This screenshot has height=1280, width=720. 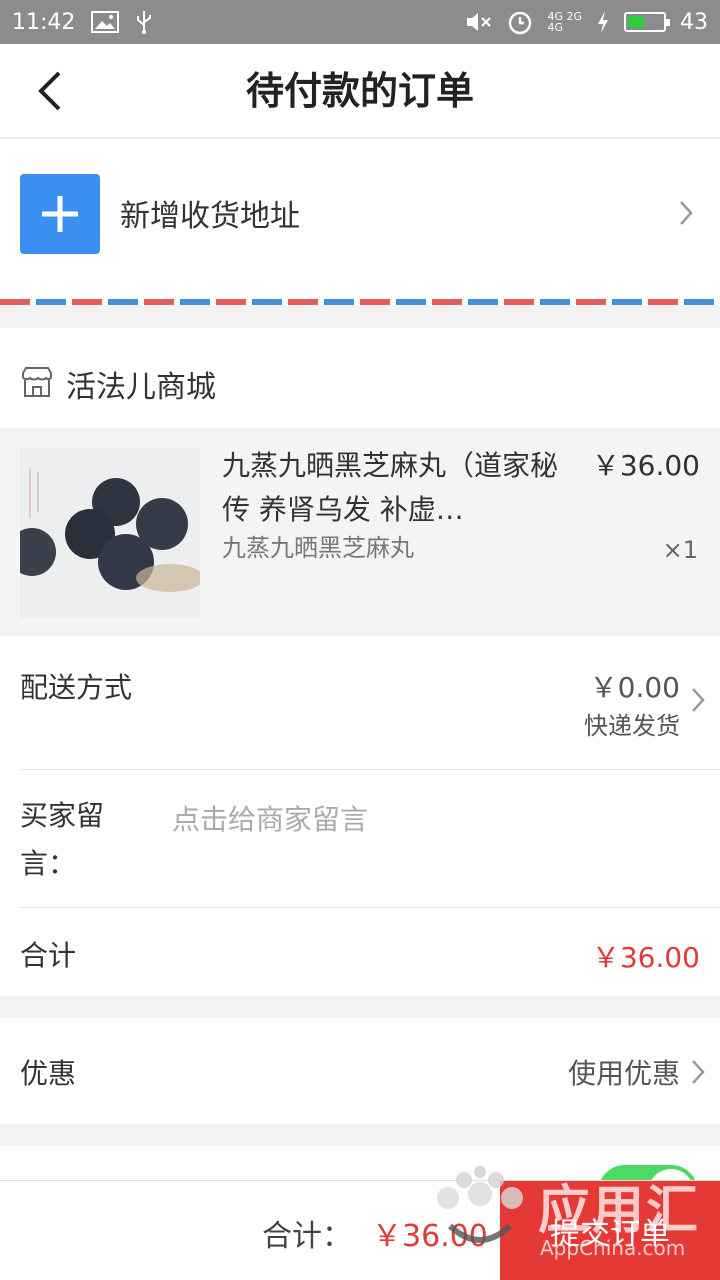 I want to click on shipping-row: 配送方式 ￥0.00 快递发货, so click(x=360, y=702).